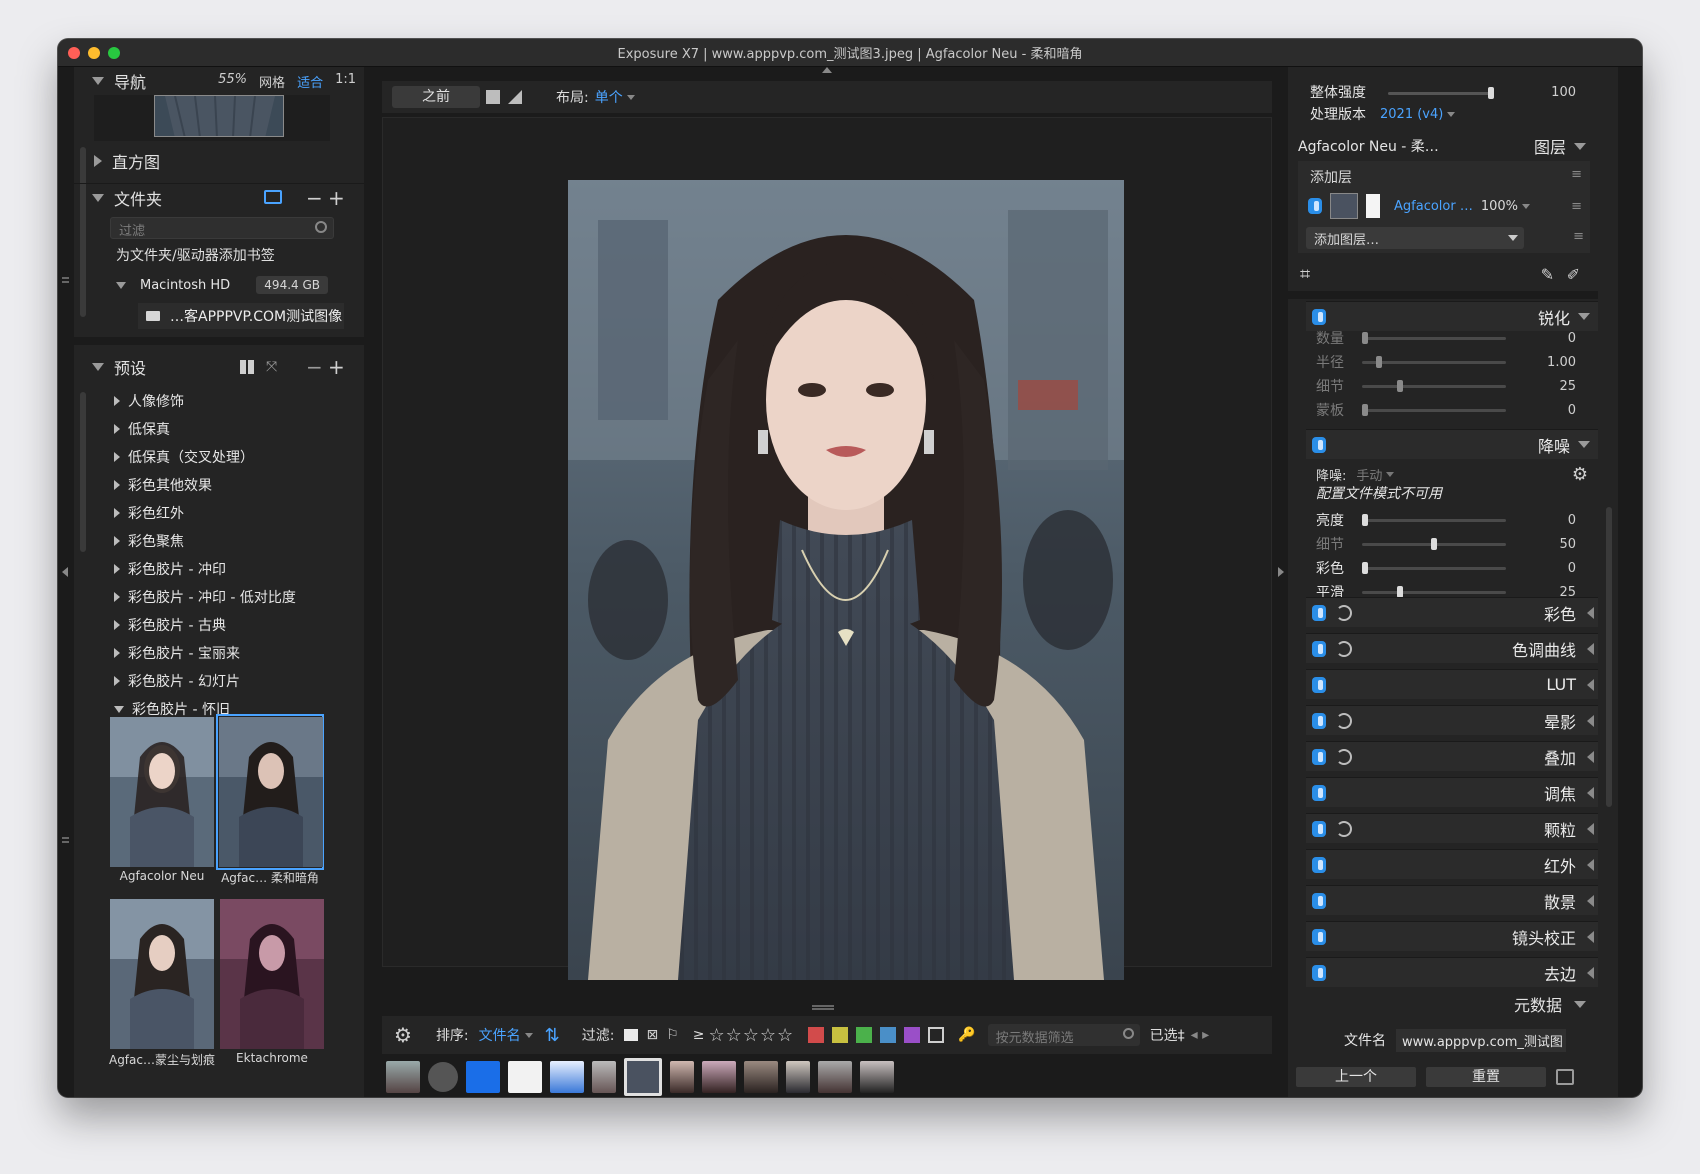  Describe the element at coordinates (1452, 972) in the screenshot. I see `adjustment-panel-header: 去边` at that location.